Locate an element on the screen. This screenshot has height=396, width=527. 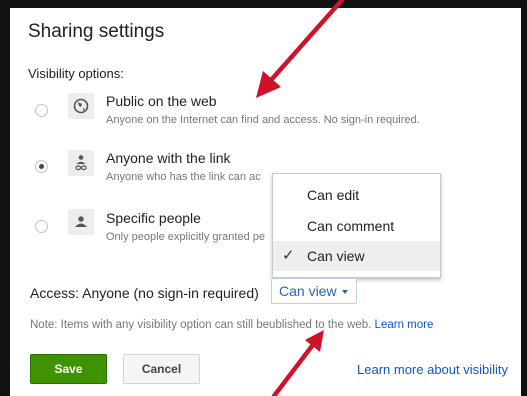
permission-menu: Can edit Can comment ✓ Can view is located at coordinates (356, 225).